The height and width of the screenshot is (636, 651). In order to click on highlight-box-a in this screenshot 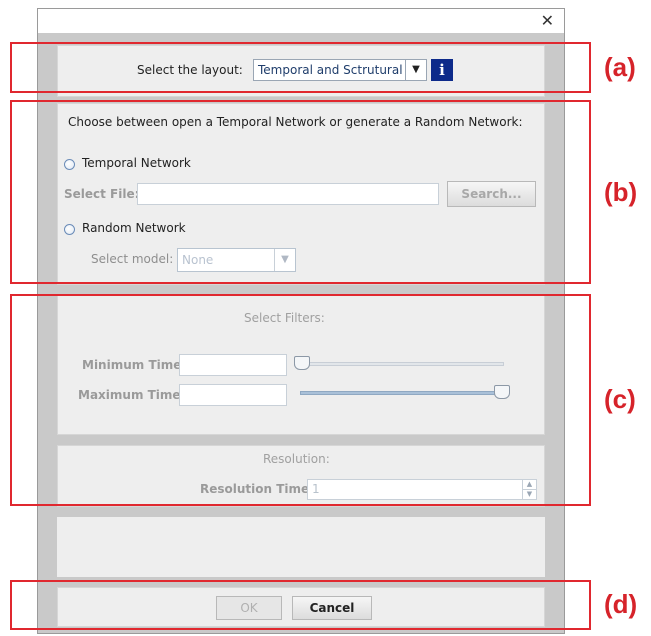, I will do `click(300, 67)`.